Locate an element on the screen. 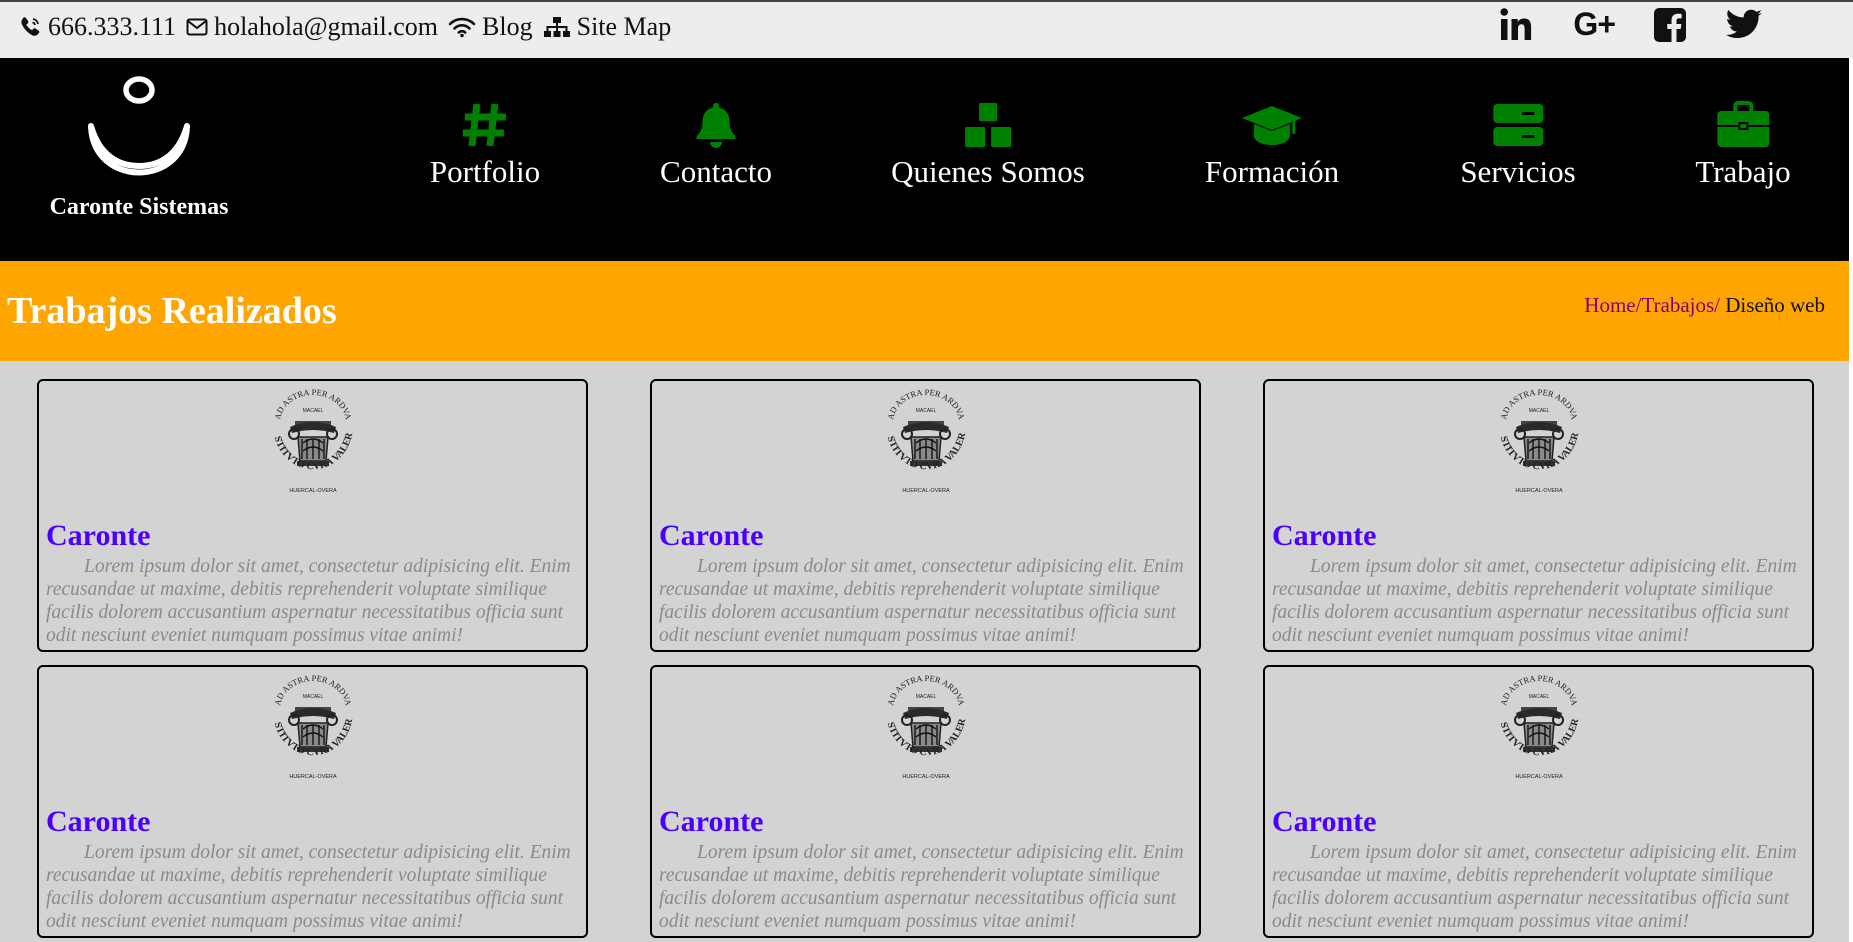  nav-label: Portfolio is located at coordinates (485, 171).